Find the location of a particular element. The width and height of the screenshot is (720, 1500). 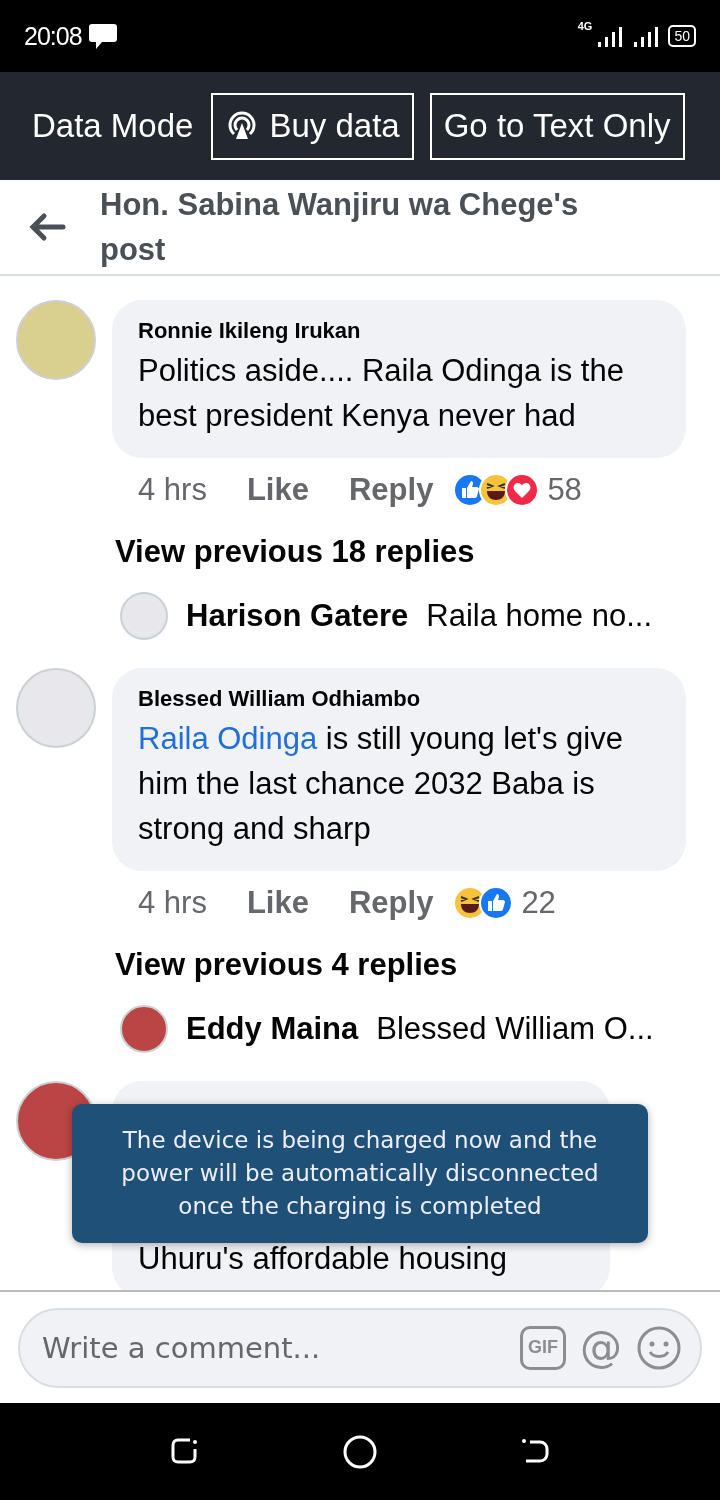

clock: 20:08 is located at coordinates (53, 36).